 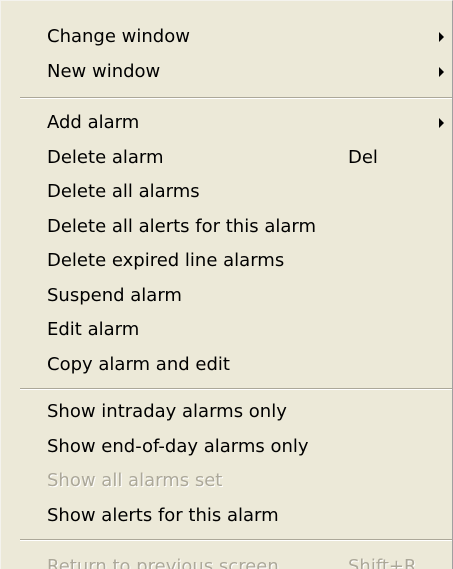 I want to click on menu-item-delete-expired-line-alarms: Delete expired line alarms, so click(x=226, y=260).